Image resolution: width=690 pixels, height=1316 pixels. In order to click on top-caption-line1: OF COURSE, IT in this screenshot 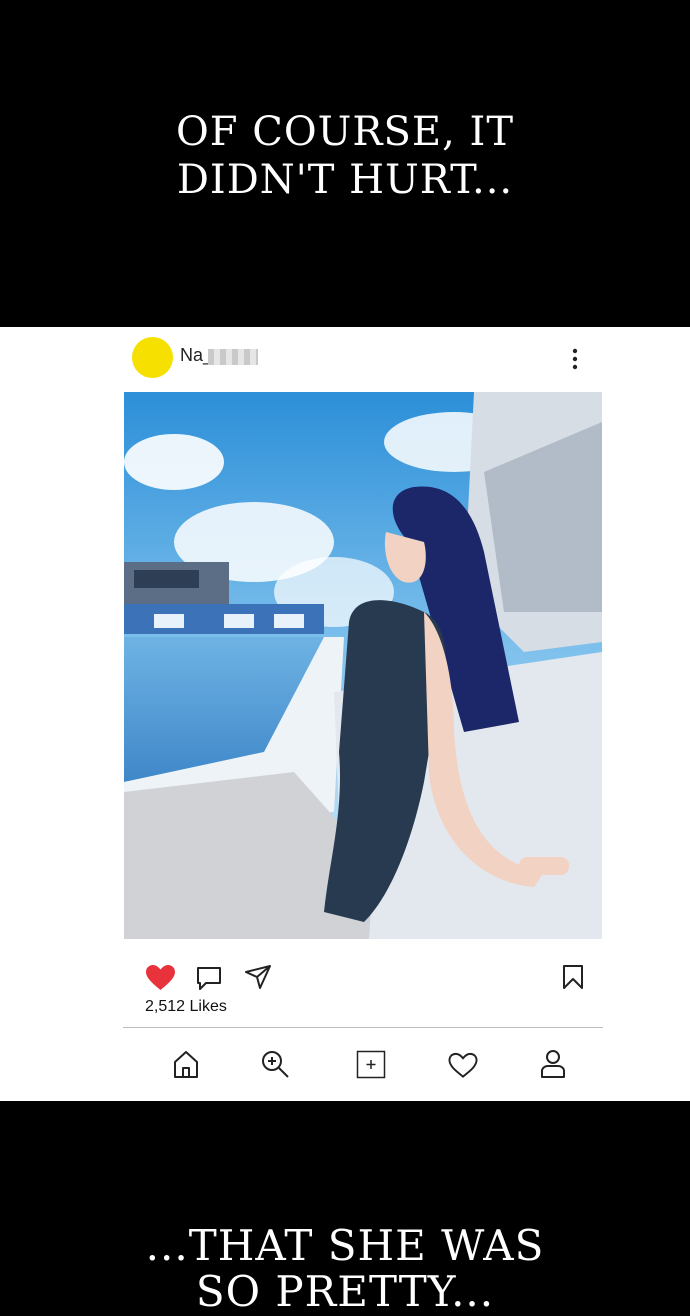, I will do `click(345, 132)`.